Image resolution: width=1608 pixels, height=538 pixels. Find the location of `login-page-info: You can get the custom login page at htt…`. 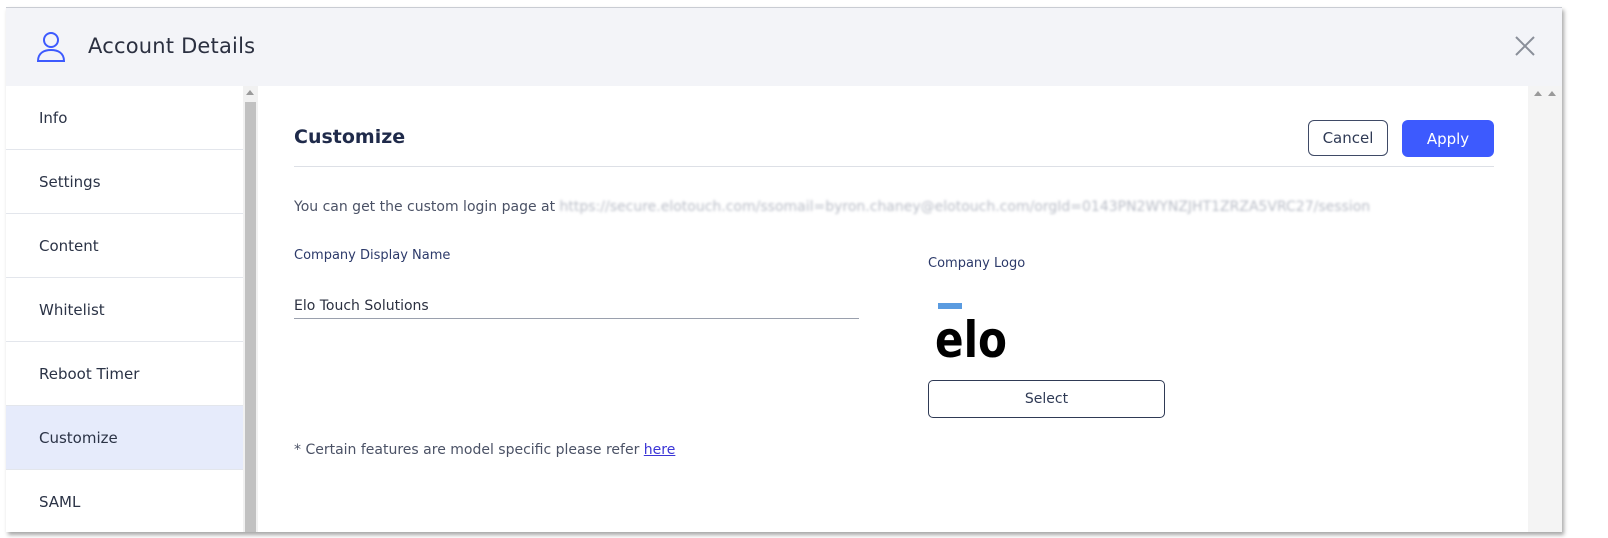

login-page-info: You can get the custom login page at htt… is located at coordinates (832, 207).